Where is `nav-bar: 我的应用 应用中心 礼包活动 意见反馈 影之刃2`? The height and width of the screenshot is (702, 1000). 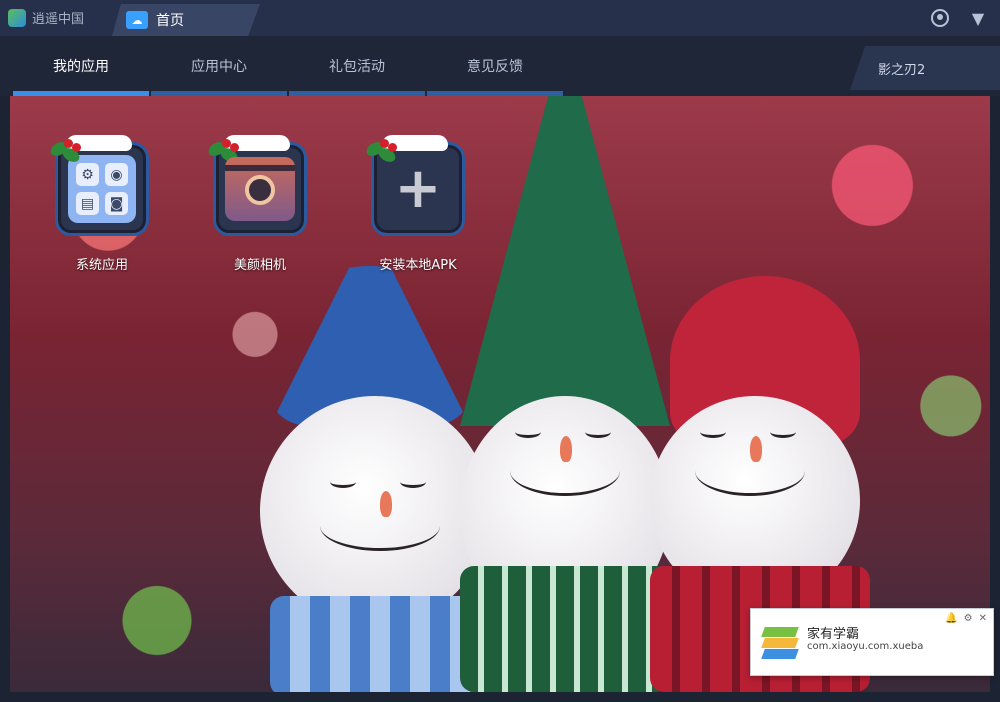 nav-bar: 我的应用 应用中心 礼包活动 意见反馈 影之刃2 is located at coordinates (500, 66).